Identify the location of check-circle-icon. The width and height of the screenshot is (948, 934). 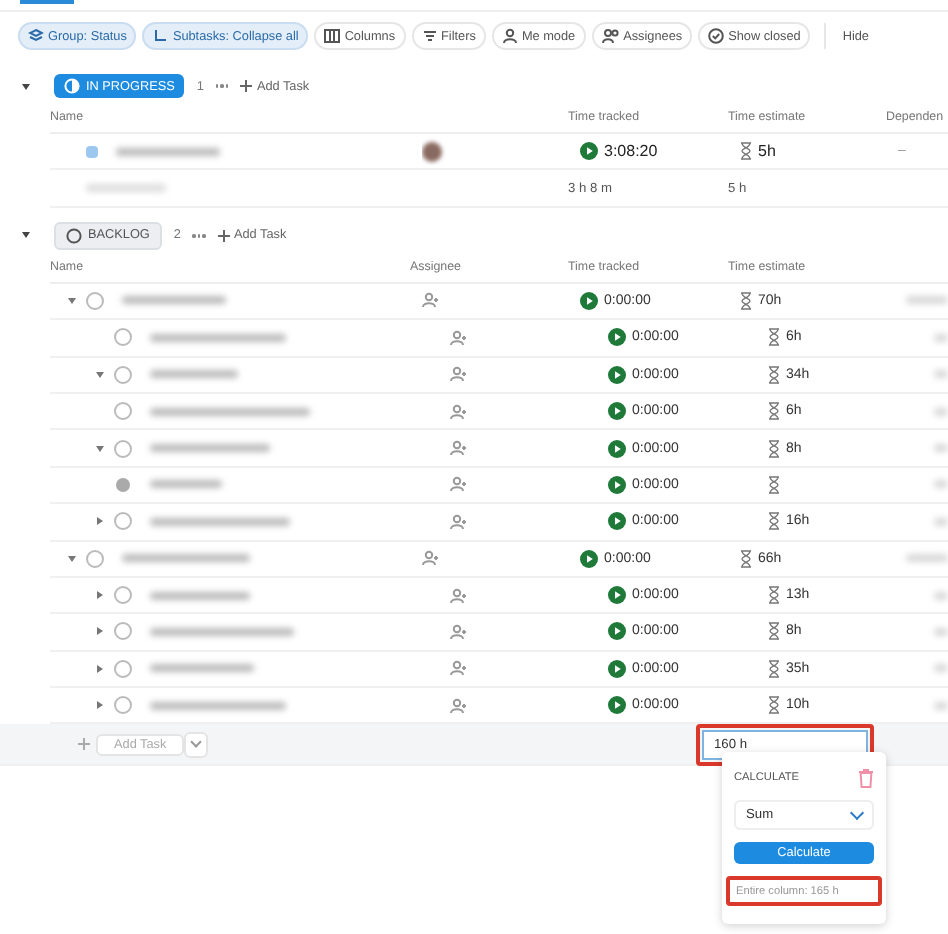
(716, 36).